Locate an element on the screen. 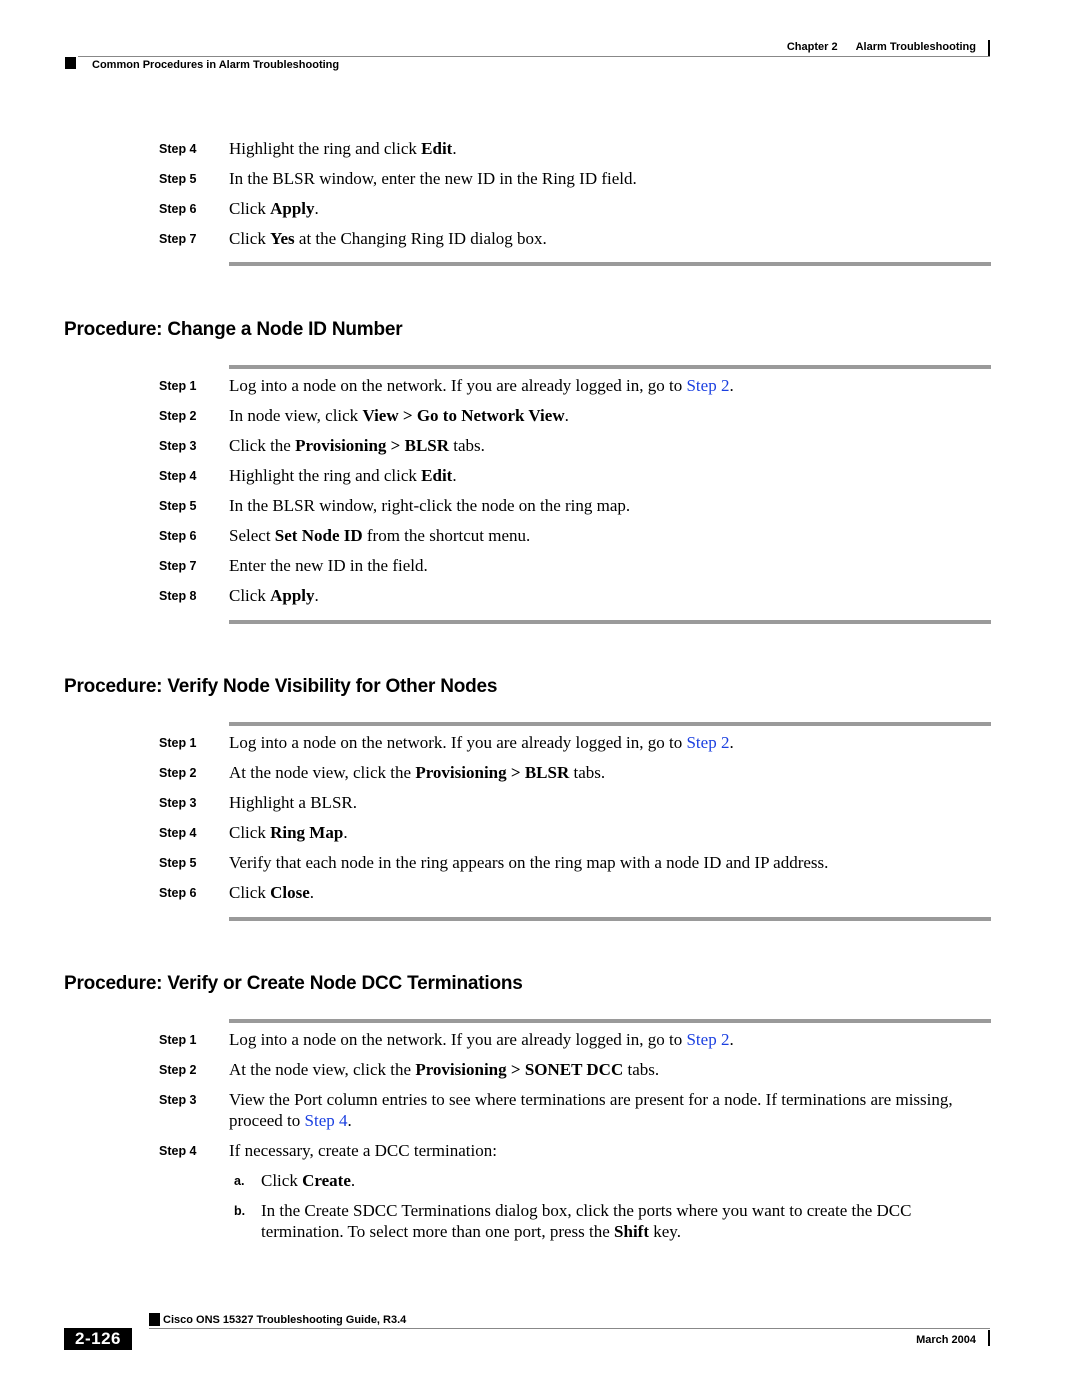  chapter-title: Alarm Troubleshooting is located at coordinates (915, 47).